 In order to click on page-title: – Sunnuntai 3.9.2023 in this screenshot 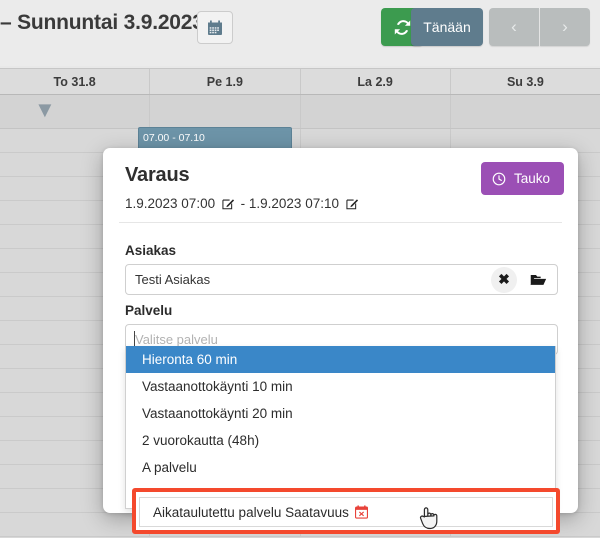, I will do `click(102, 22)`.